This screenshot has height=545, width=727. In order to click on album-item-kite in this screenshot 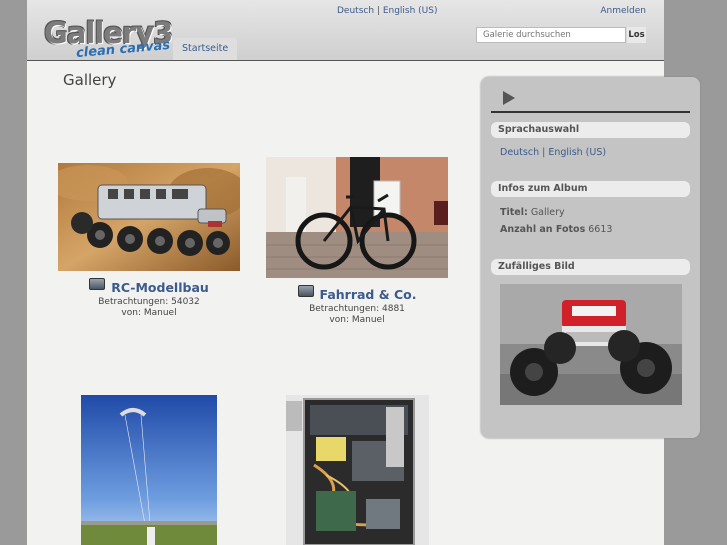, I will do `click(149, 470)`.